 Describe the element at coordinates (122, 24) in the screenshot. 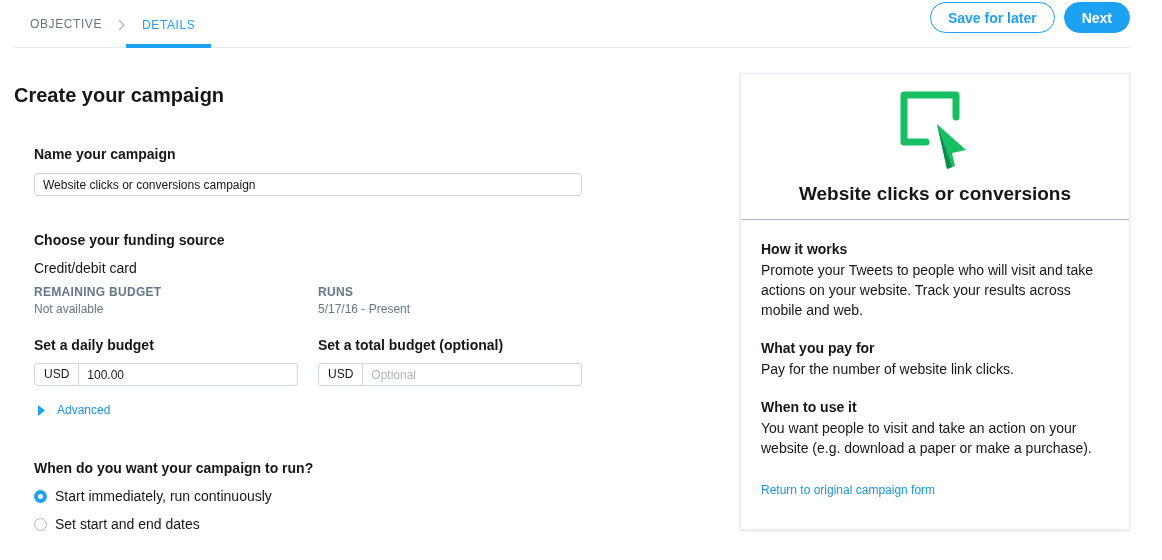

I see `chevron-right-icon` at that location.